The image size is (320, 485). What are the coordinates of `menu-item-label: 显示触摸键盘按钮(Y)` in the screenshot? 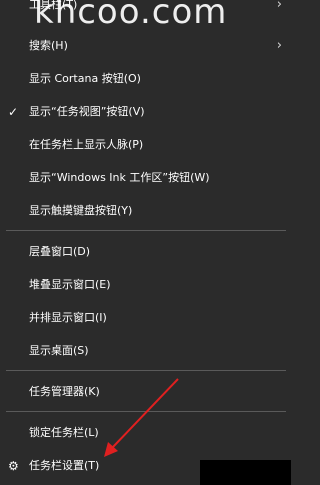 It's located at (81, 210).